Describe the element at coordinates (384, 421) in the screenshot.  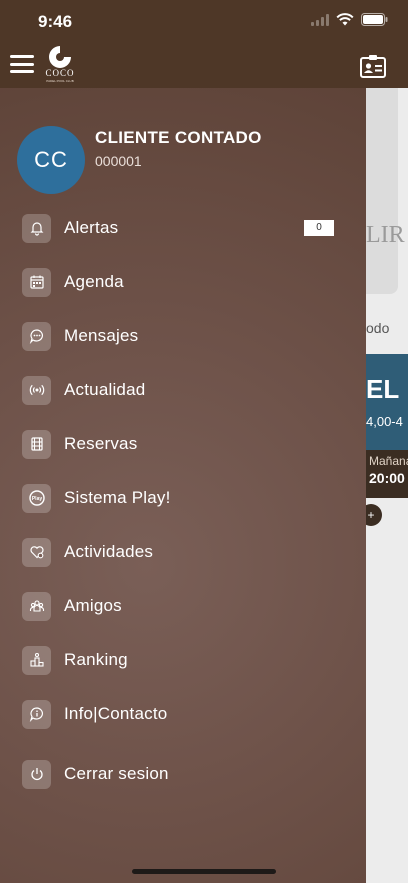
I see `event-time: 4,00-4` at that location.